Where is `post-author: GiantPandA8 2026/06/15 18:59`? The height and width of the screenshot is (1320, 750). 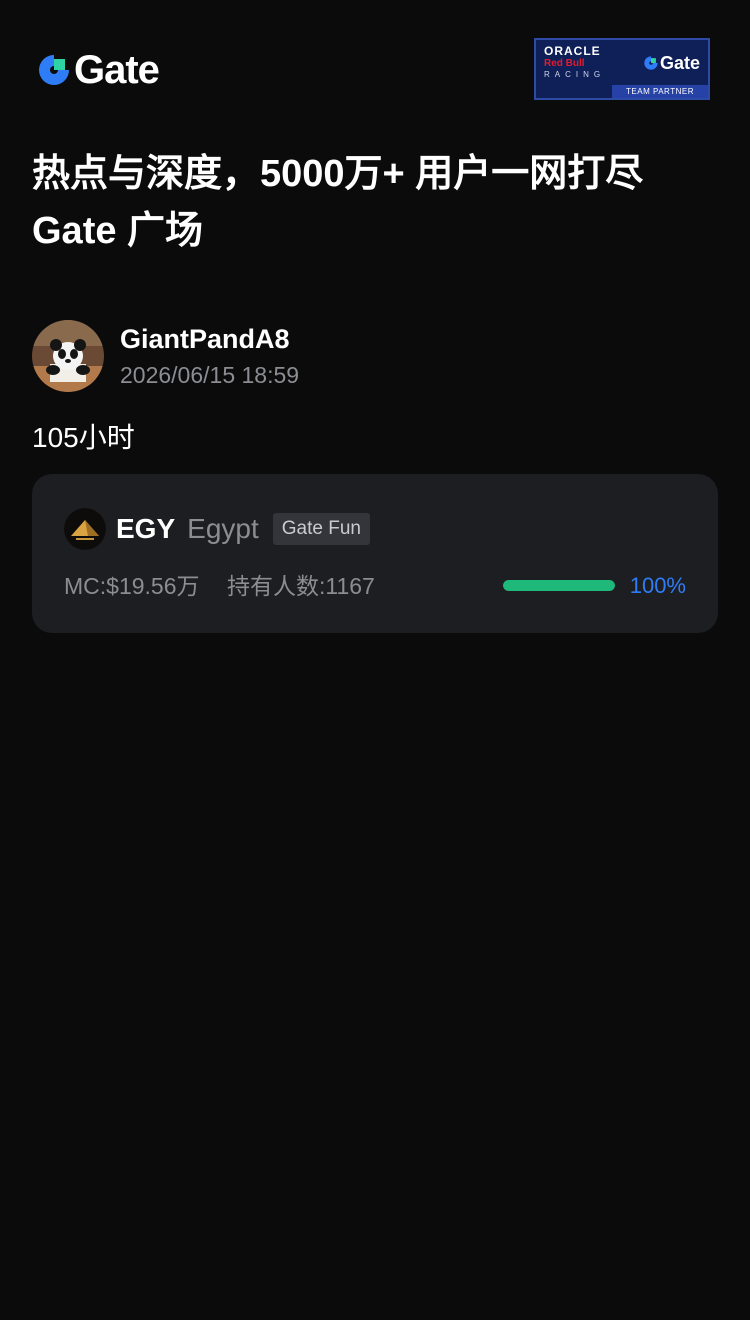
post-author: GiantPandA8 2026/06/15 18:59 is located at coordinates (165, 356).